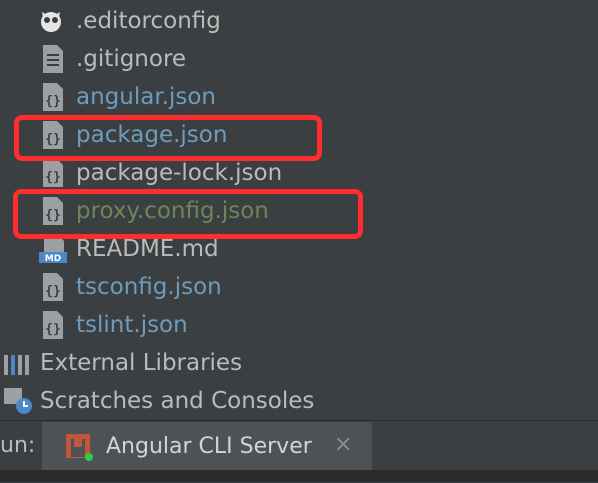 The width and height of the screenshot is (598, 483). What do you see at coordinates (141, 363) in the screenshot?
I see `tree-item-label: External Libraries` at bounding box center [141, 363].